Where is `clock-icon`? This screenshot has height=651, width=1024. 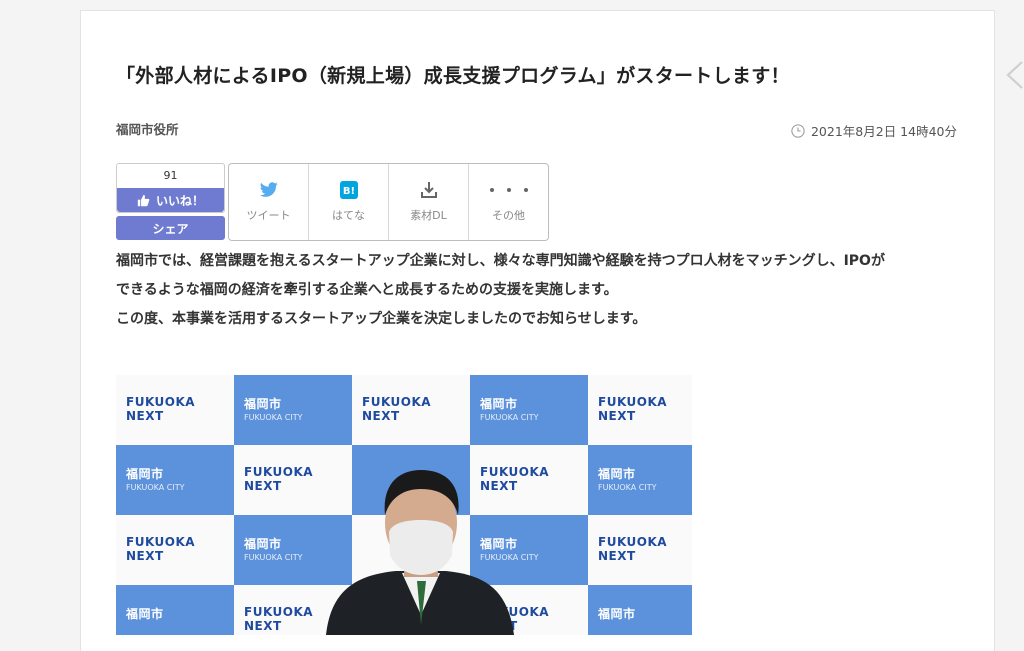 clock-icon is located at coordinates (798, 130).